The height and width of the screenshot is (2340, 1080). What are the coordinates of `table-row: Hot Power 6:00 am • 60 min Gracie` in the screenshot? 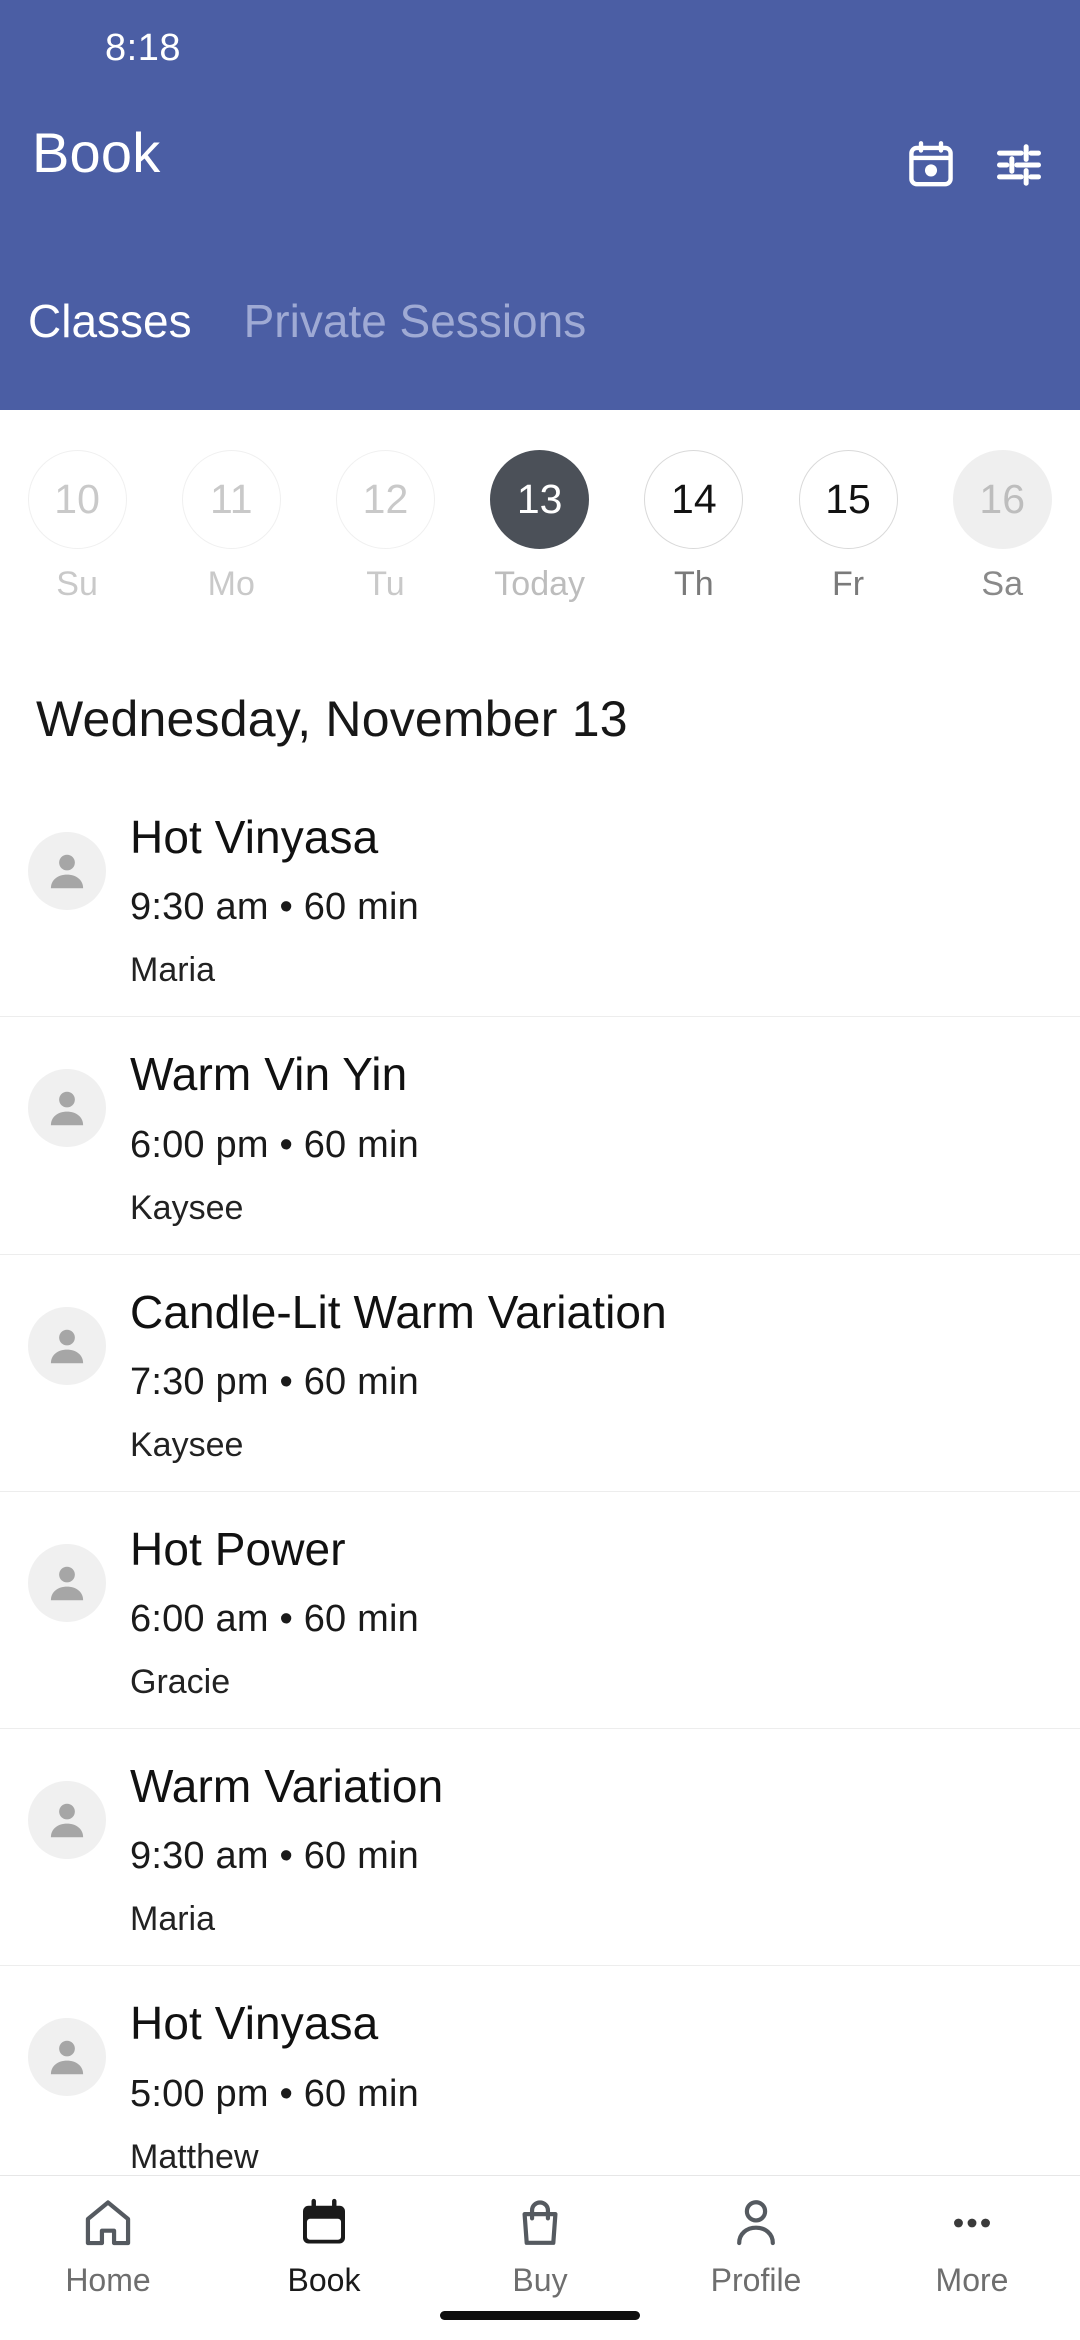 It's located at (540, 1611).